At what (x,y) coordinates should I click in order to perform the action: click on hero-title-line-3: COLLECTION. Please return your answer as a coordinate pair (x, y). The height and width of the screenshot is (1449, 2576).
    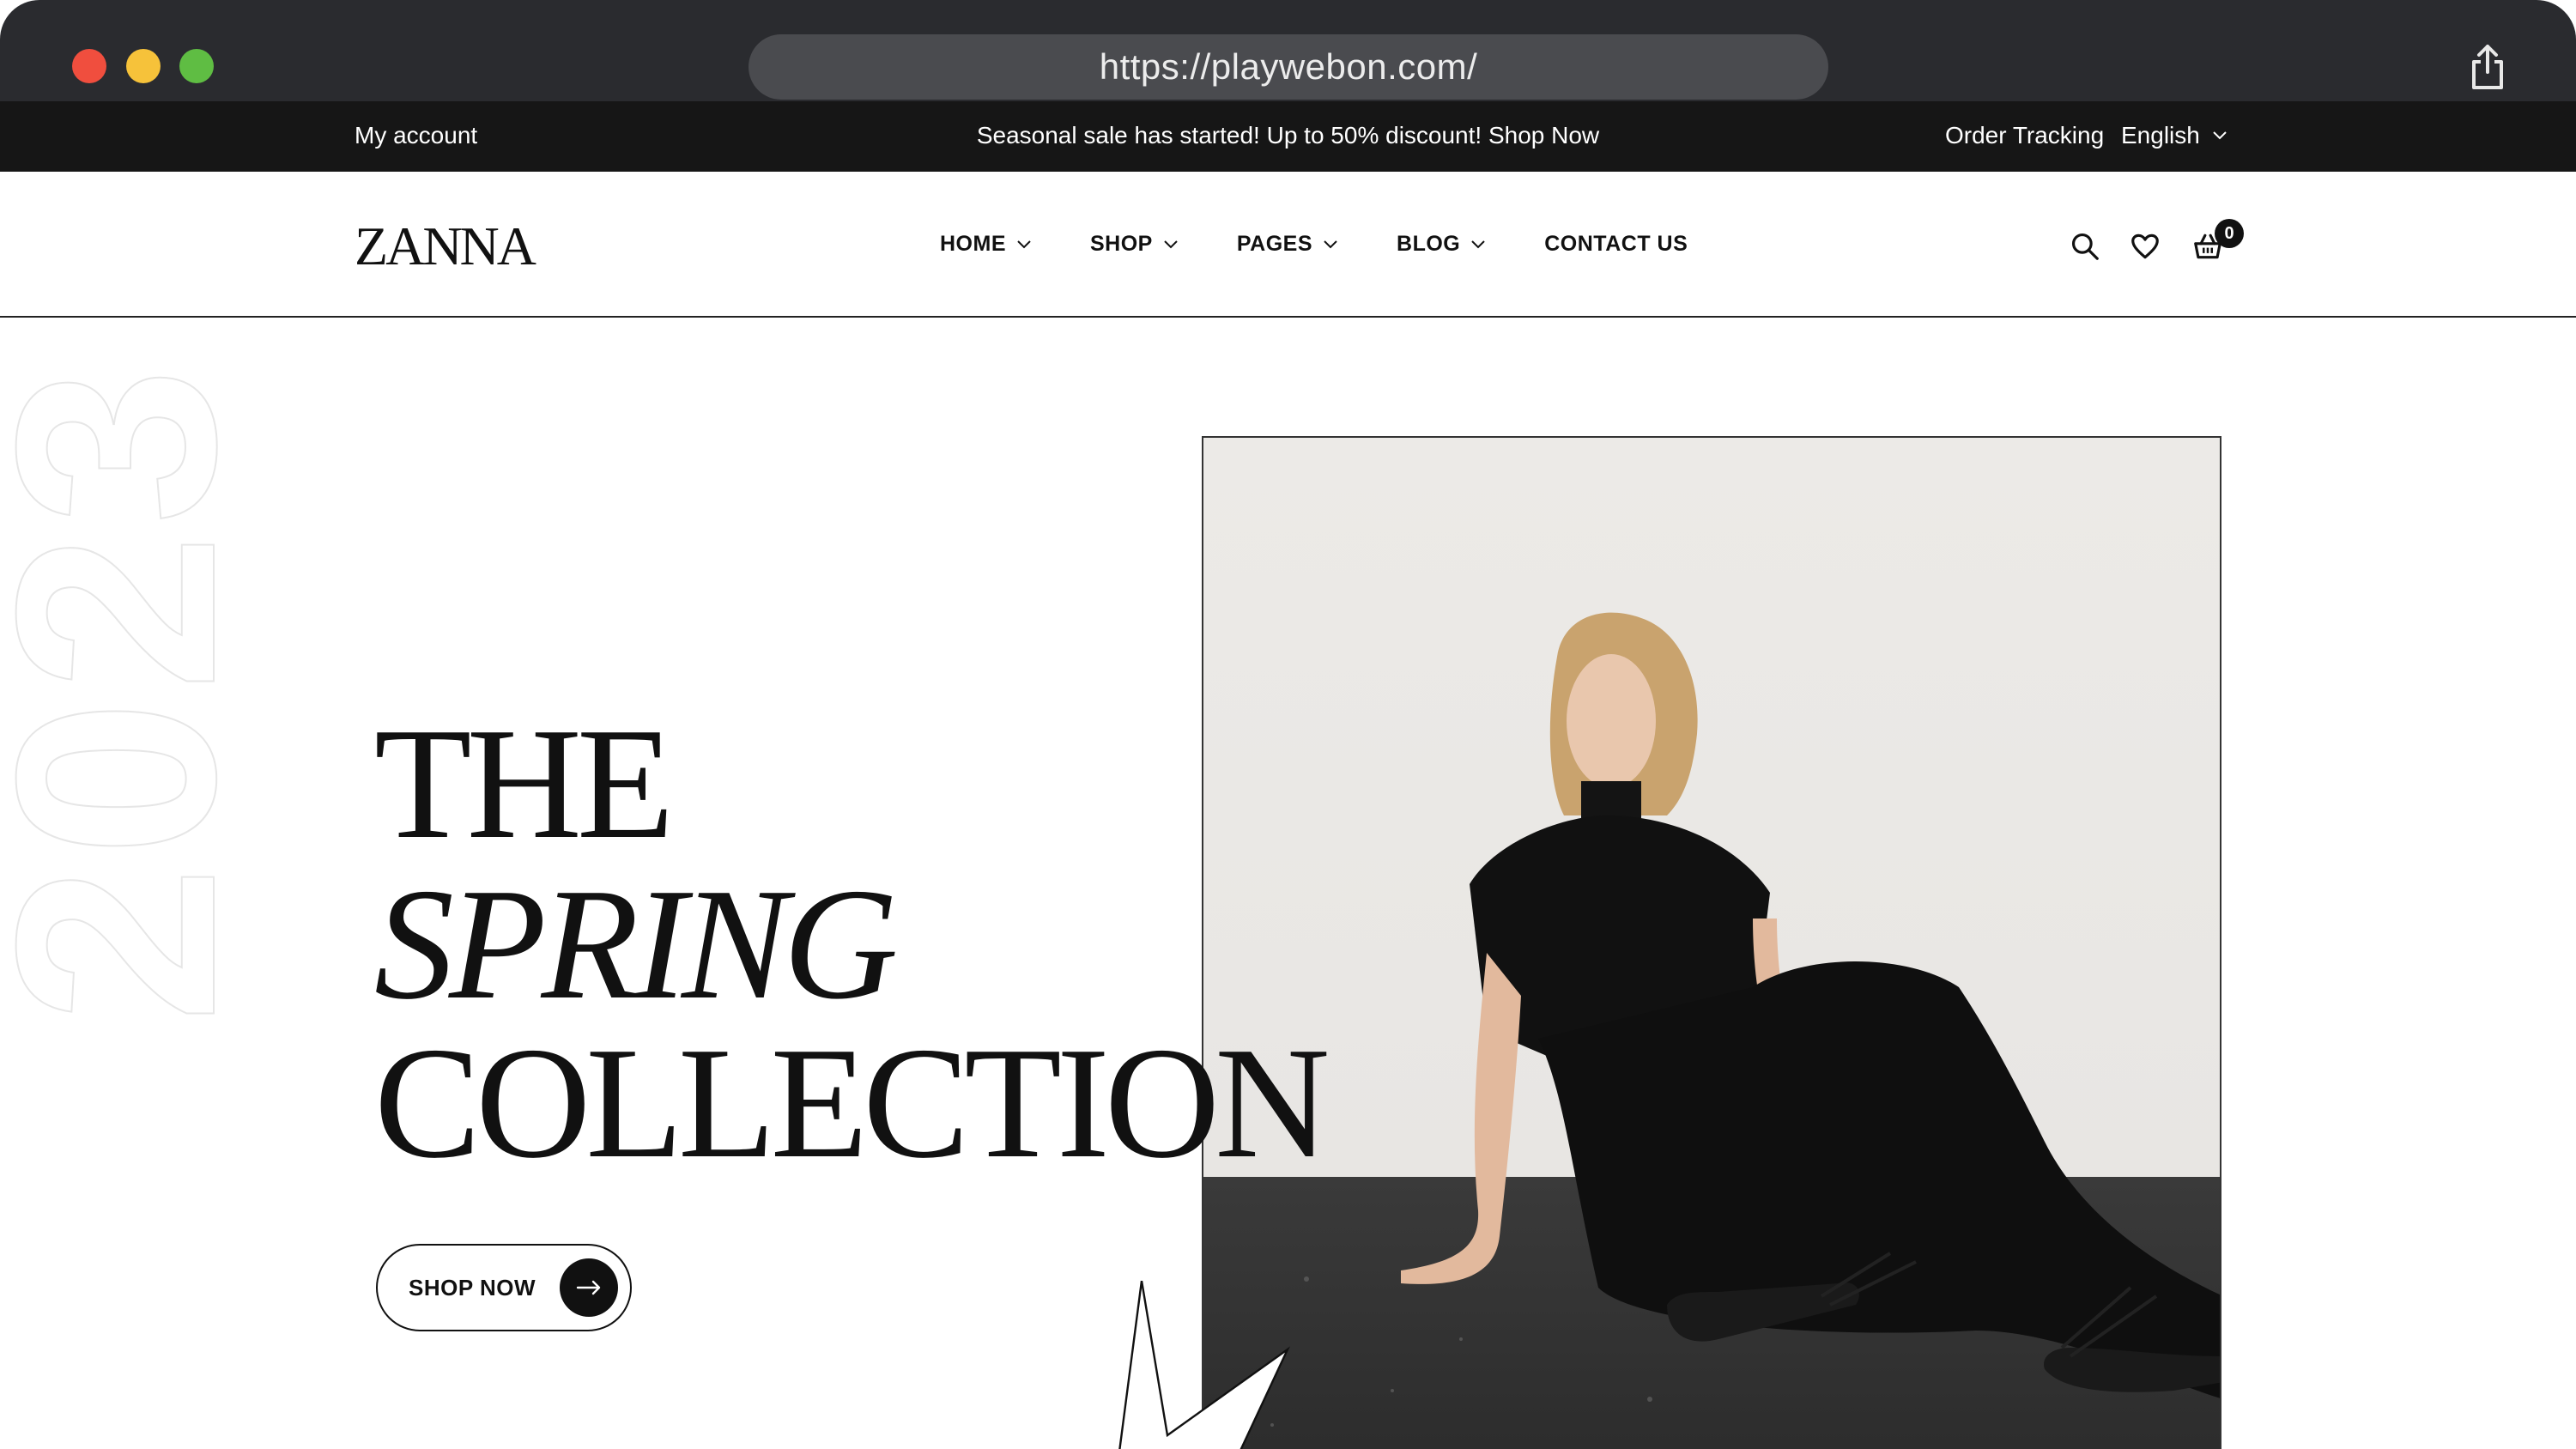
    Looking at the image, I should click on (852, 1103).